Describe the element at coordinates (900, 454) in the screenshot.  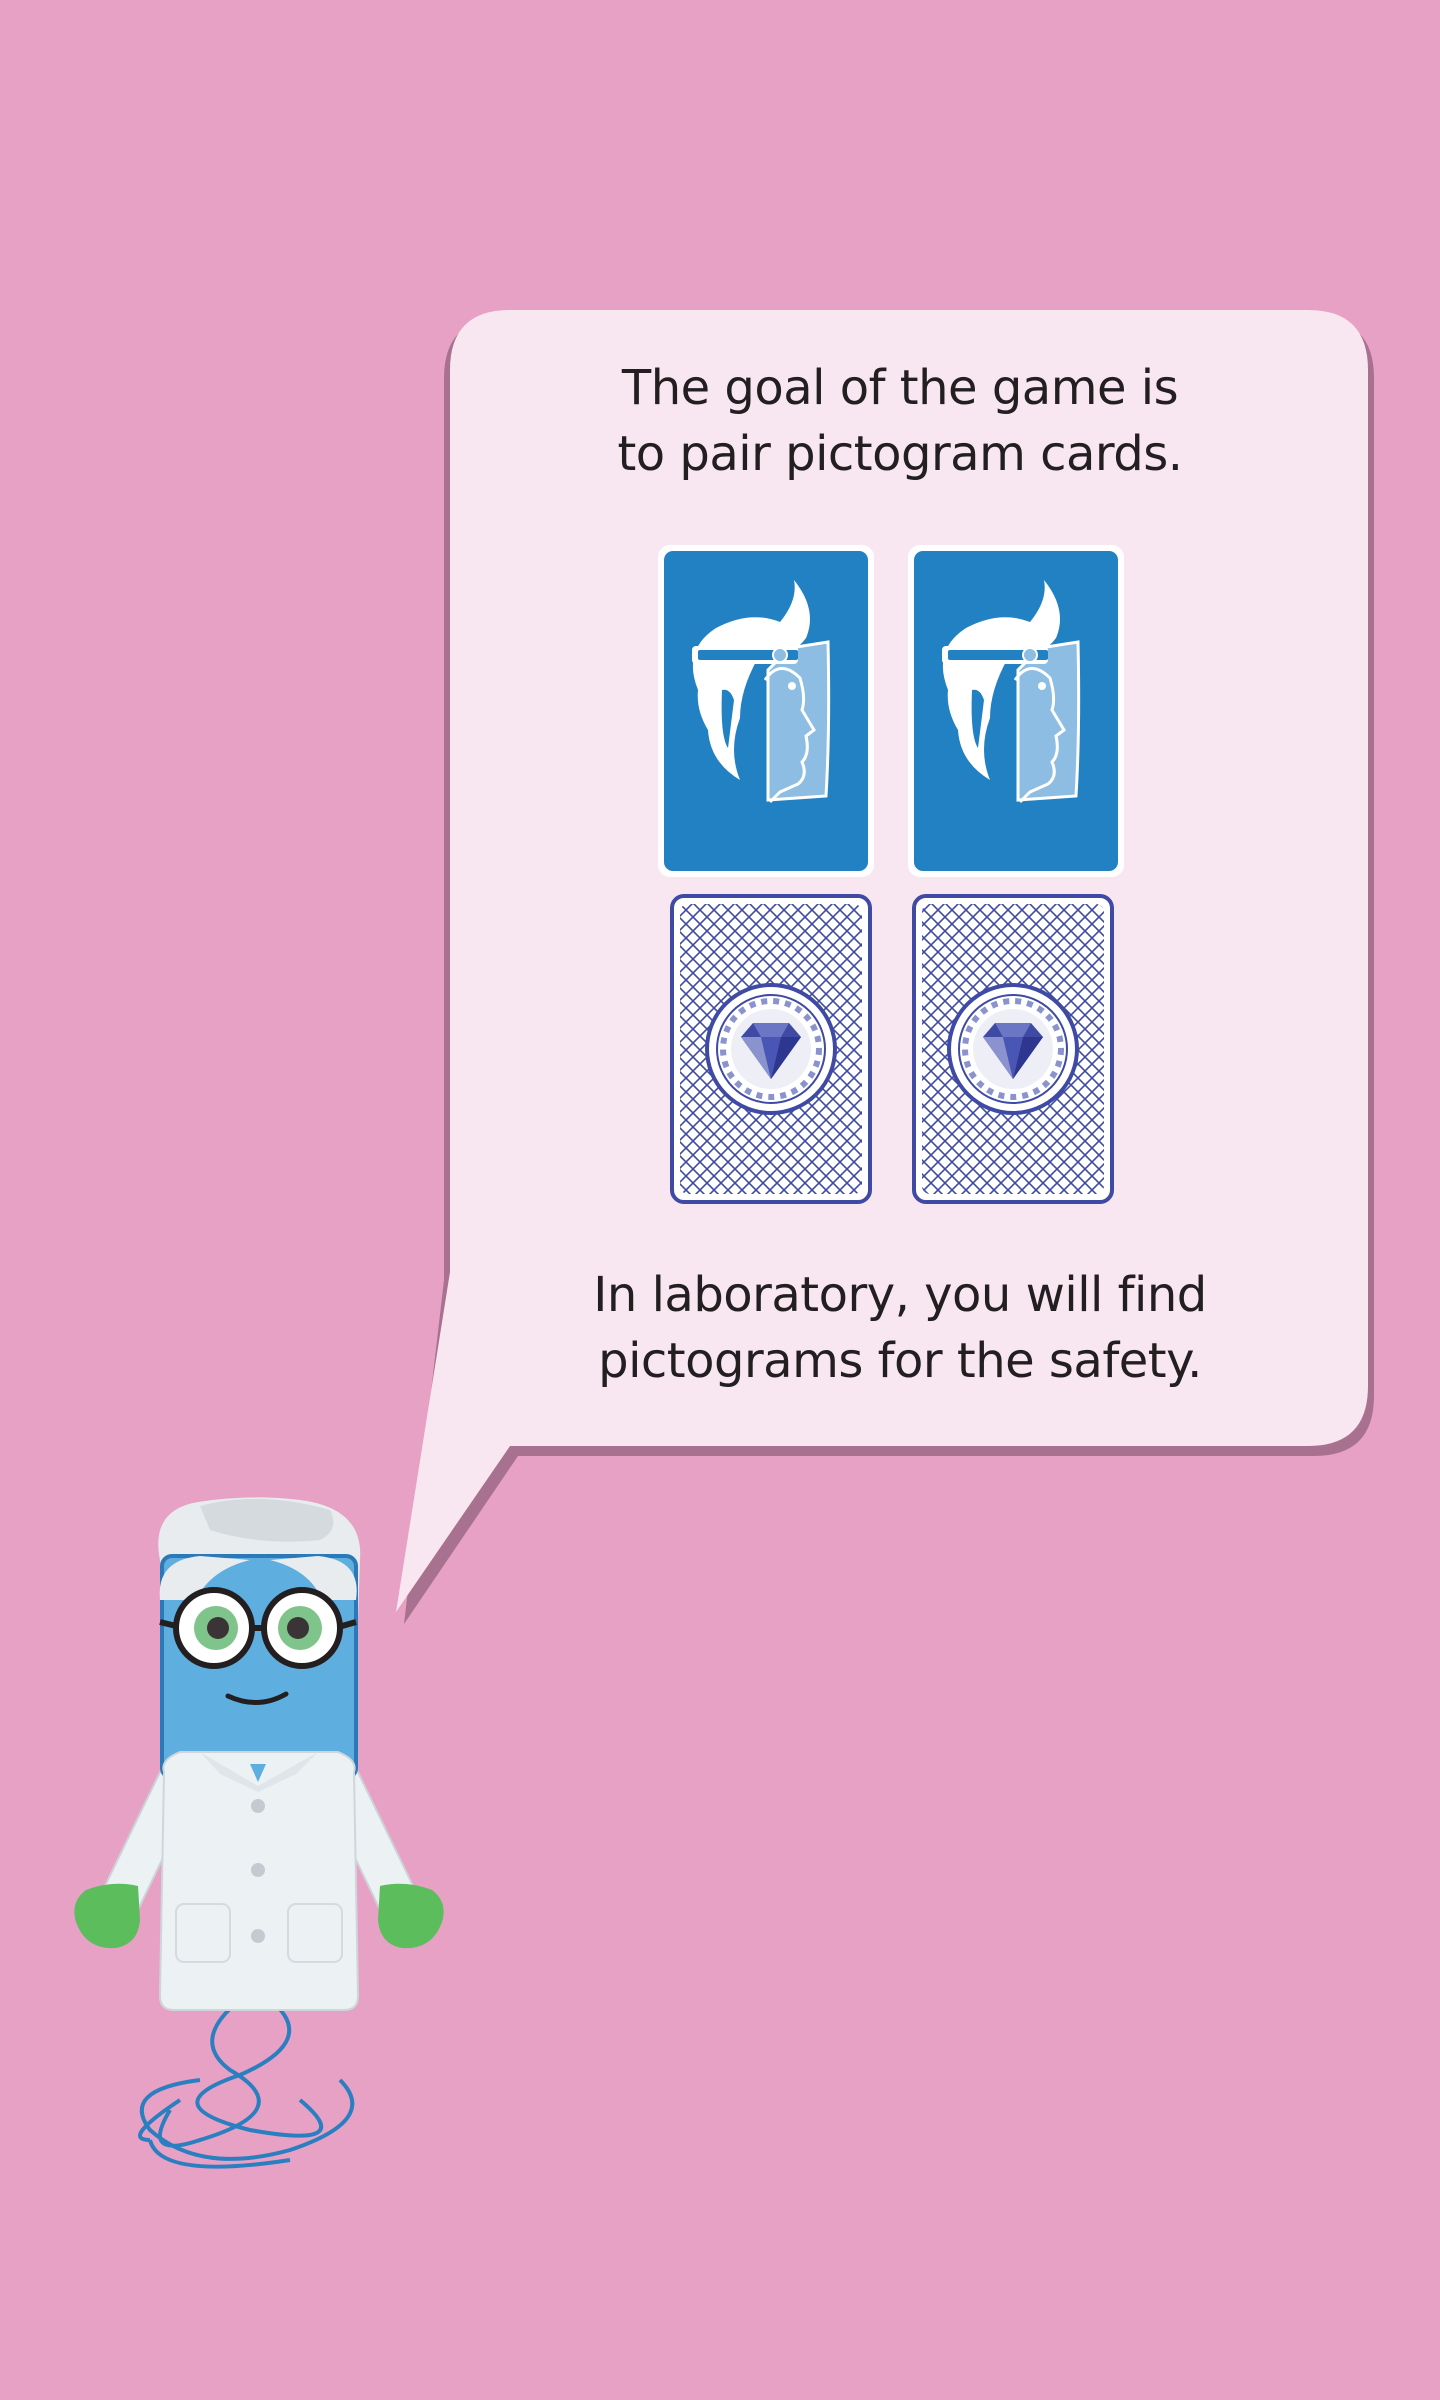
I see `goal-instruction-line-2: to pair pictogram cards.` at that location.